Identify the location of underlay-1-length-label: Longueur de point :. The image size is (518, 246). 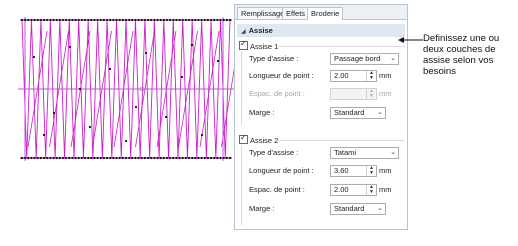
(281, 75).